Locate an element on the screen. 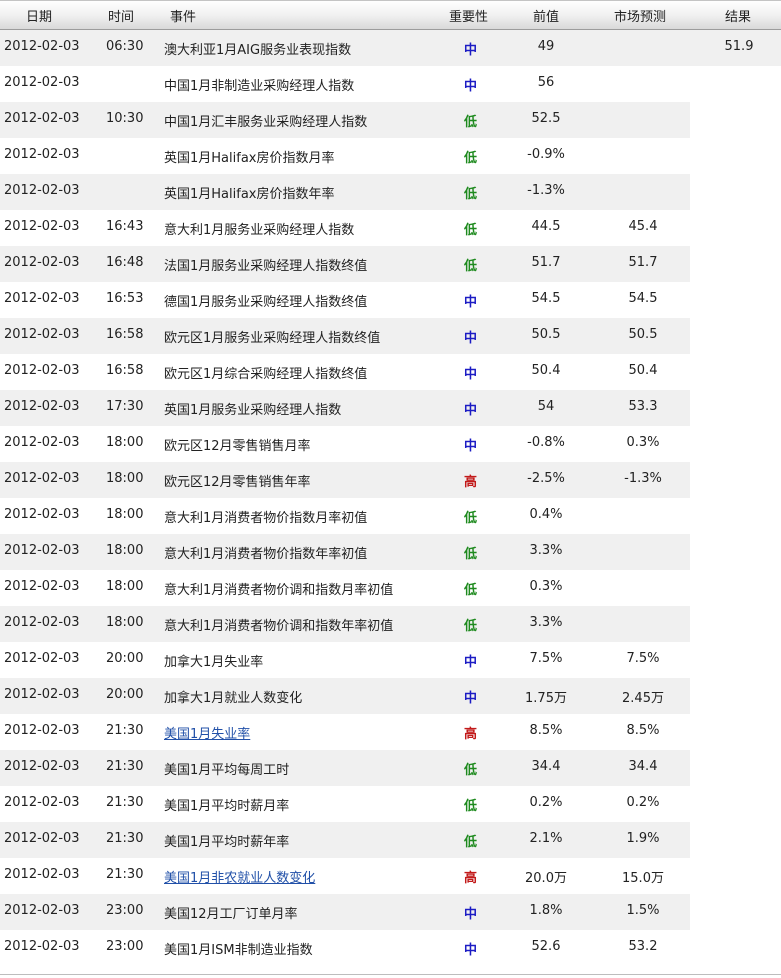 The image size is (781, 978). table-row: 2012-02-03 18:00 欧元区12月零售销售年率 高 -2.5% -1.3% is located at coordinates (390, 480).